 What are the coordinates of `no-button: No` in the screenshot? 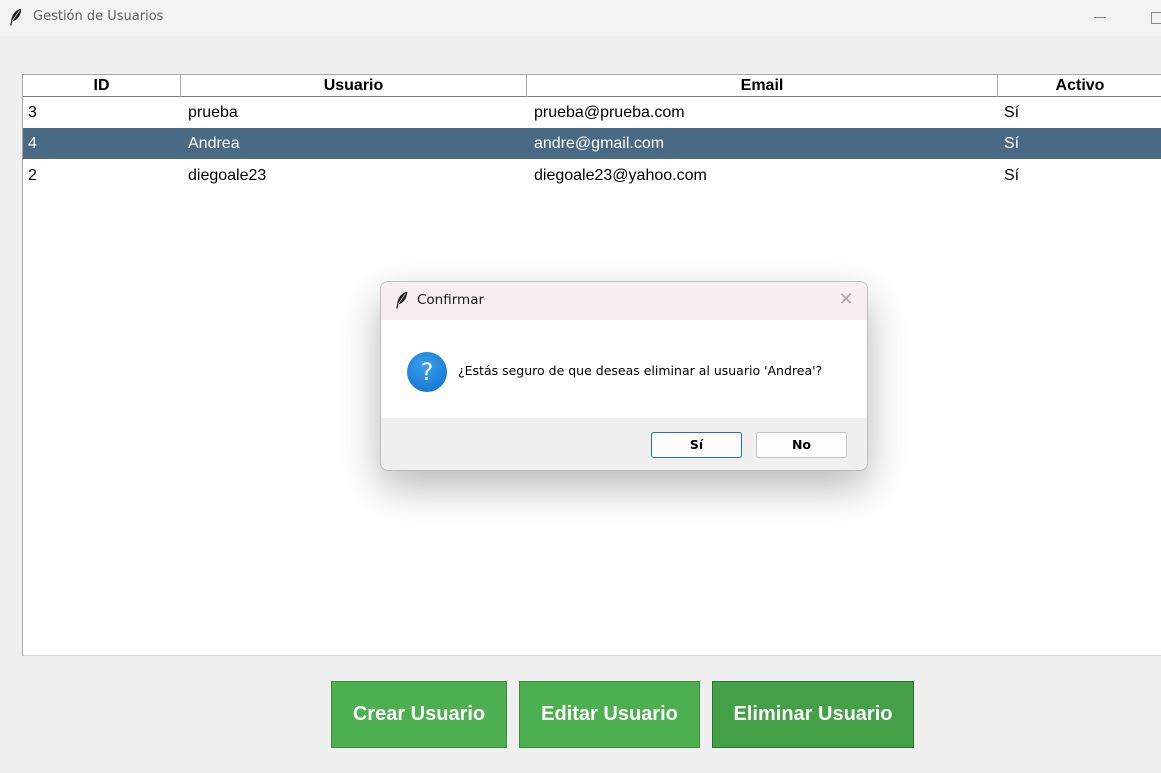 It's located at (801, 445).